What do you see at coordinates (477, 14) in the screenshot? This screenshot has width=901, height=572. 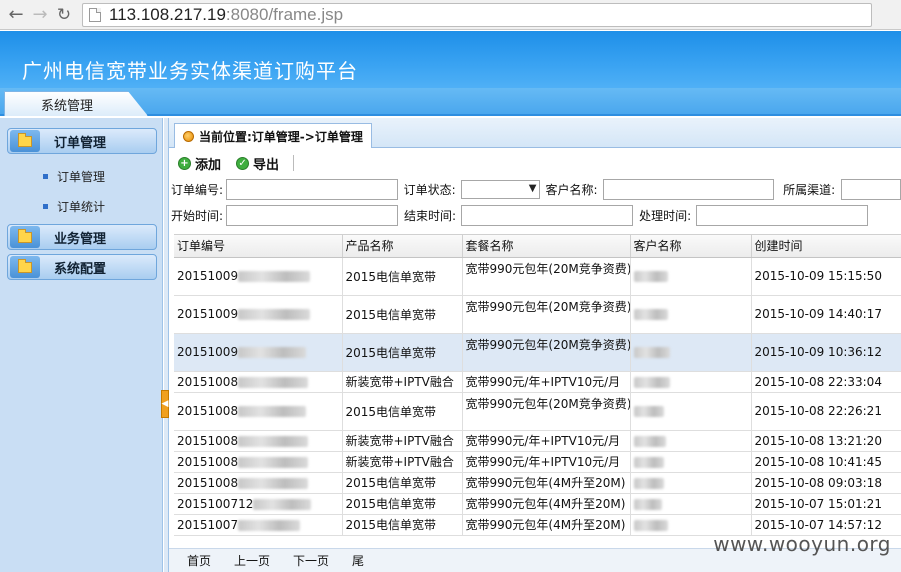 I see `address-bar: 113.108.217.19 :8080/frame.jsp` at bounding box center [477, 14].